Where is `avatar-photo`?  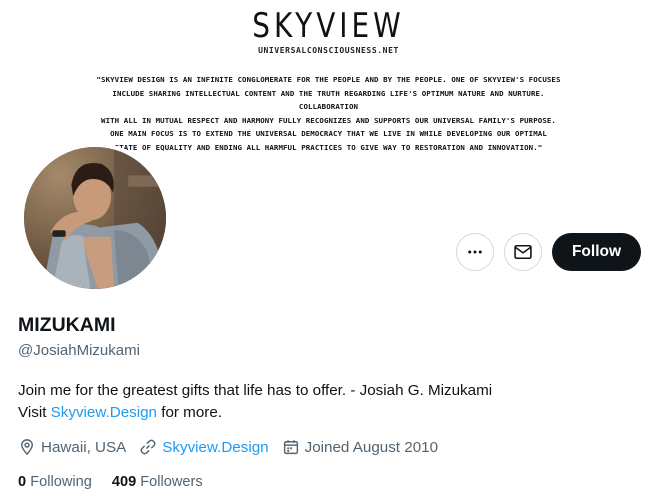
avatar-photo is located at coordinates (95, 218).